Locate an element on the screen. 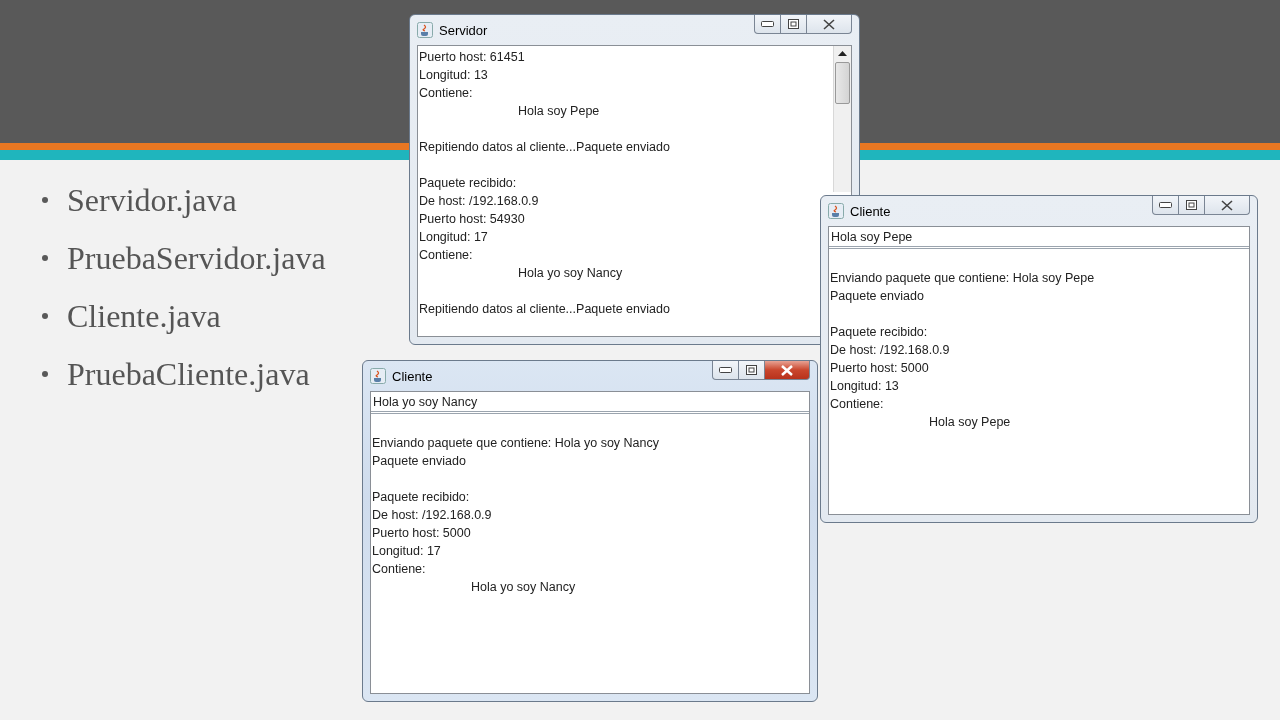 The width and height of the screenshot is (1280, 720). log-line: Enviando paquete que contiene: Hola yo soy Nancy is located at coordinates (515, 443).